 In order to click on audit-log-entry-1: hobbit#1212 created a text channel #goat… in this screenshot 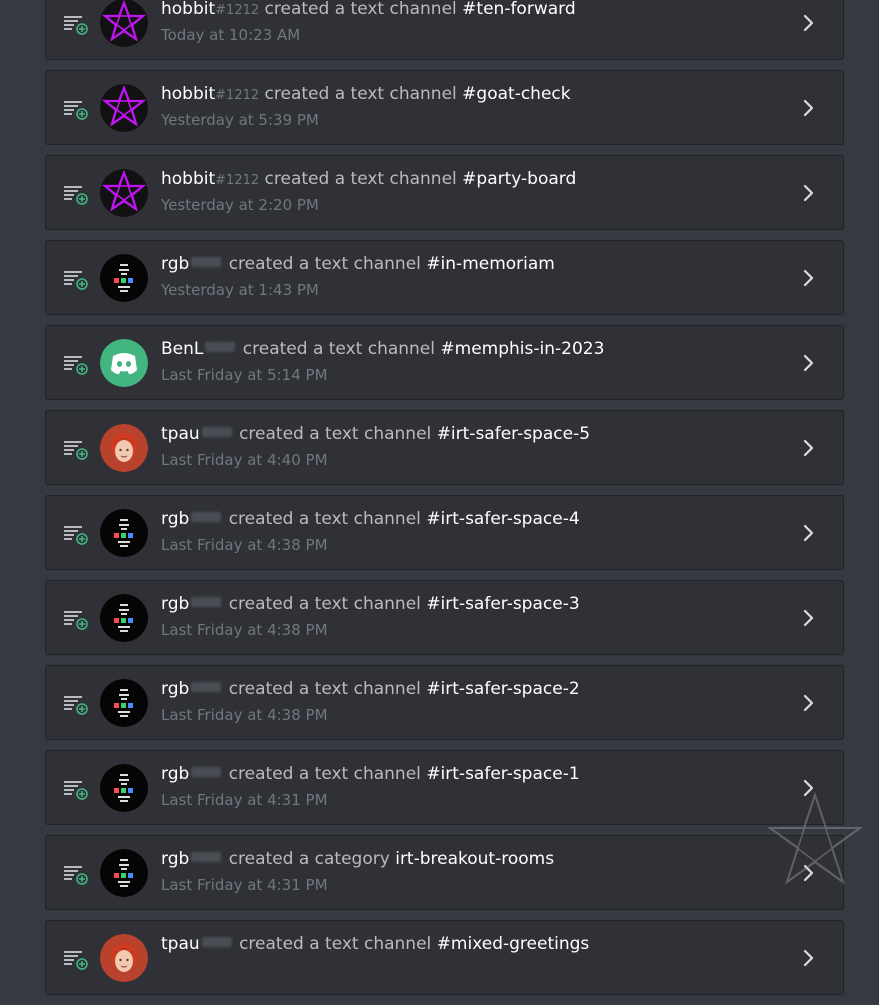, I will do `click(444, 107)`.